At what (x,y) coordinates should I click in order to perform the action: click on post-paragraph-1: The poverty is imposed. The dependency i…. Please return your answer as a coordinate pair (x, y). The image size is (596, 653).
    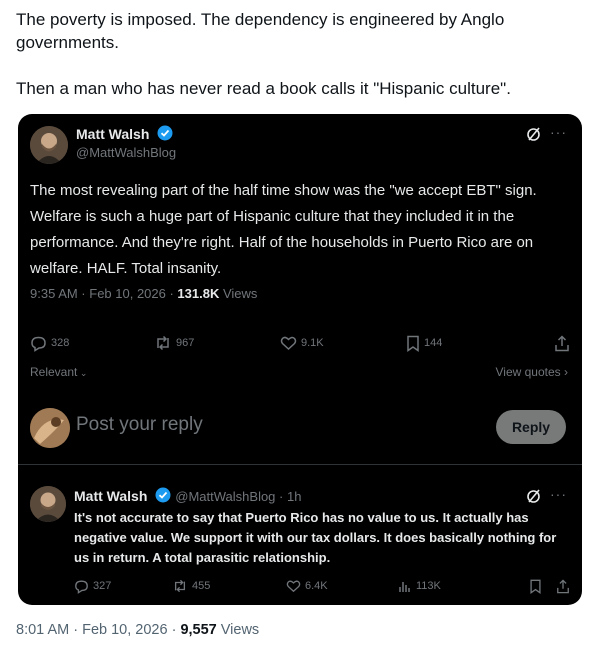
    Looking at the image, I should click on (260, 31).